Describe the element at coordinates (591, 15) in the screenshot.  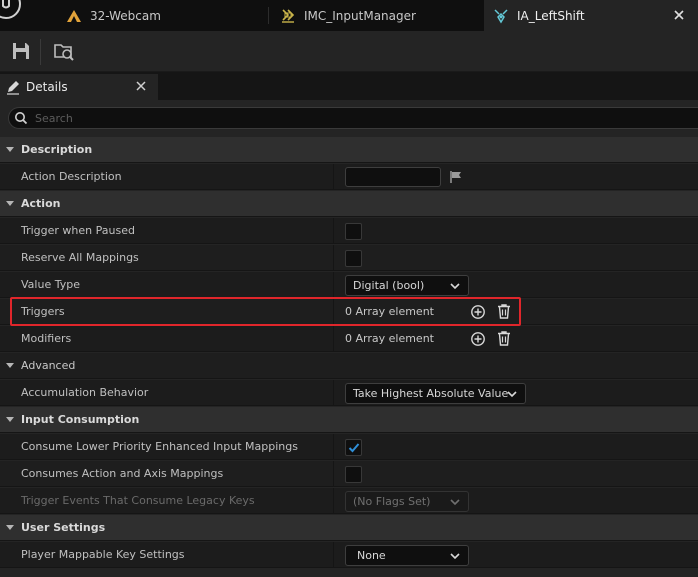
I see `tab-ia-leftshift: IA_LeftShift` at that location.